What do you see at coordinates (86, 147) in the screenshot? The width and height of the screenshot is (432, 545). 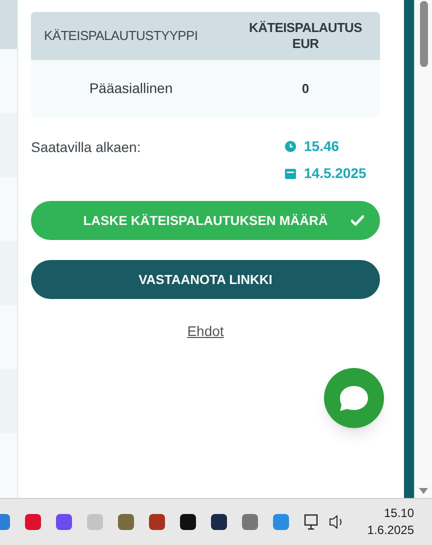 I see `availability-label: Saatavilla alkaen:` at bounding box center [86, 147].